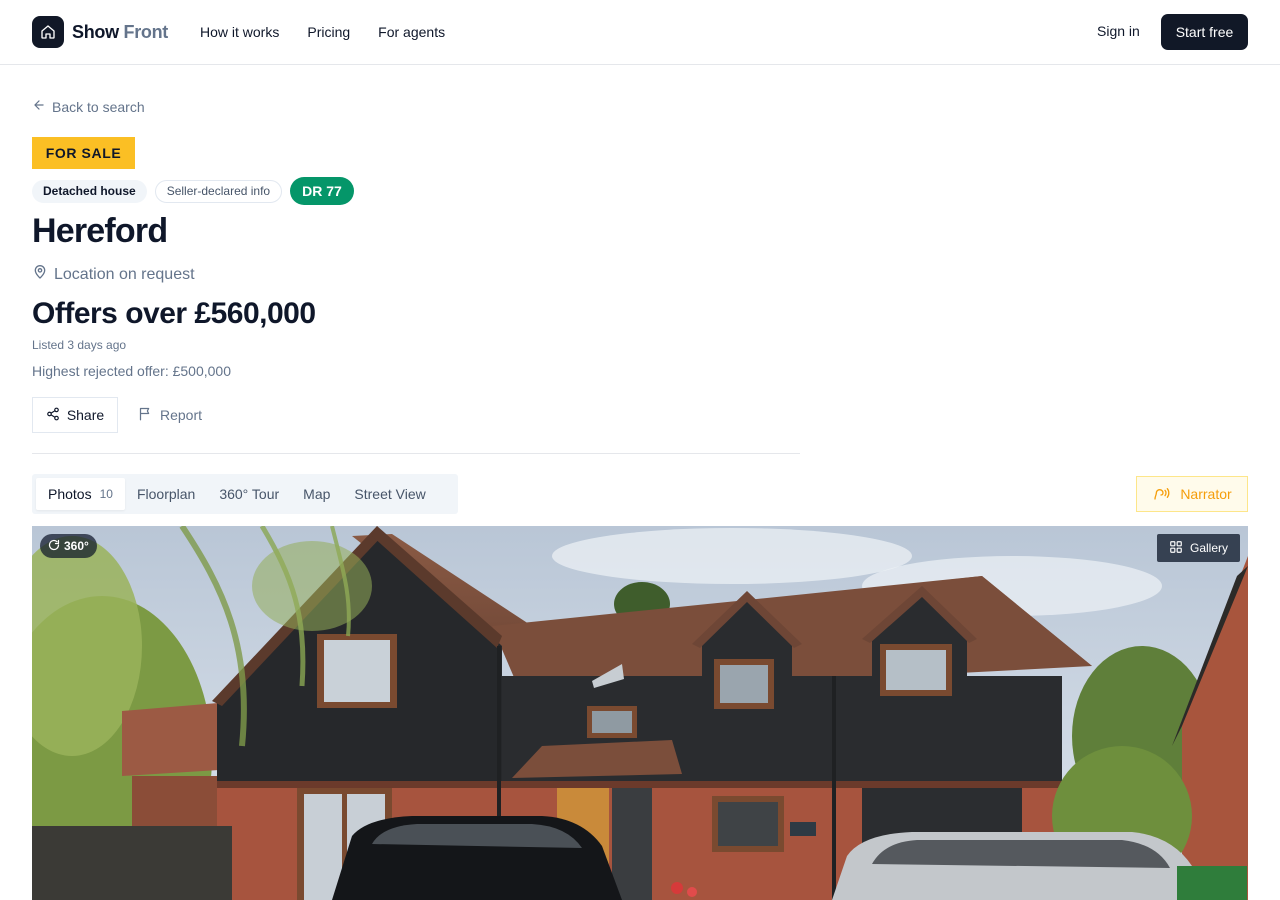  Describe the element at coordinates (322, 191) in the screenshot. I see `rating-badge: DR 77` at that location.